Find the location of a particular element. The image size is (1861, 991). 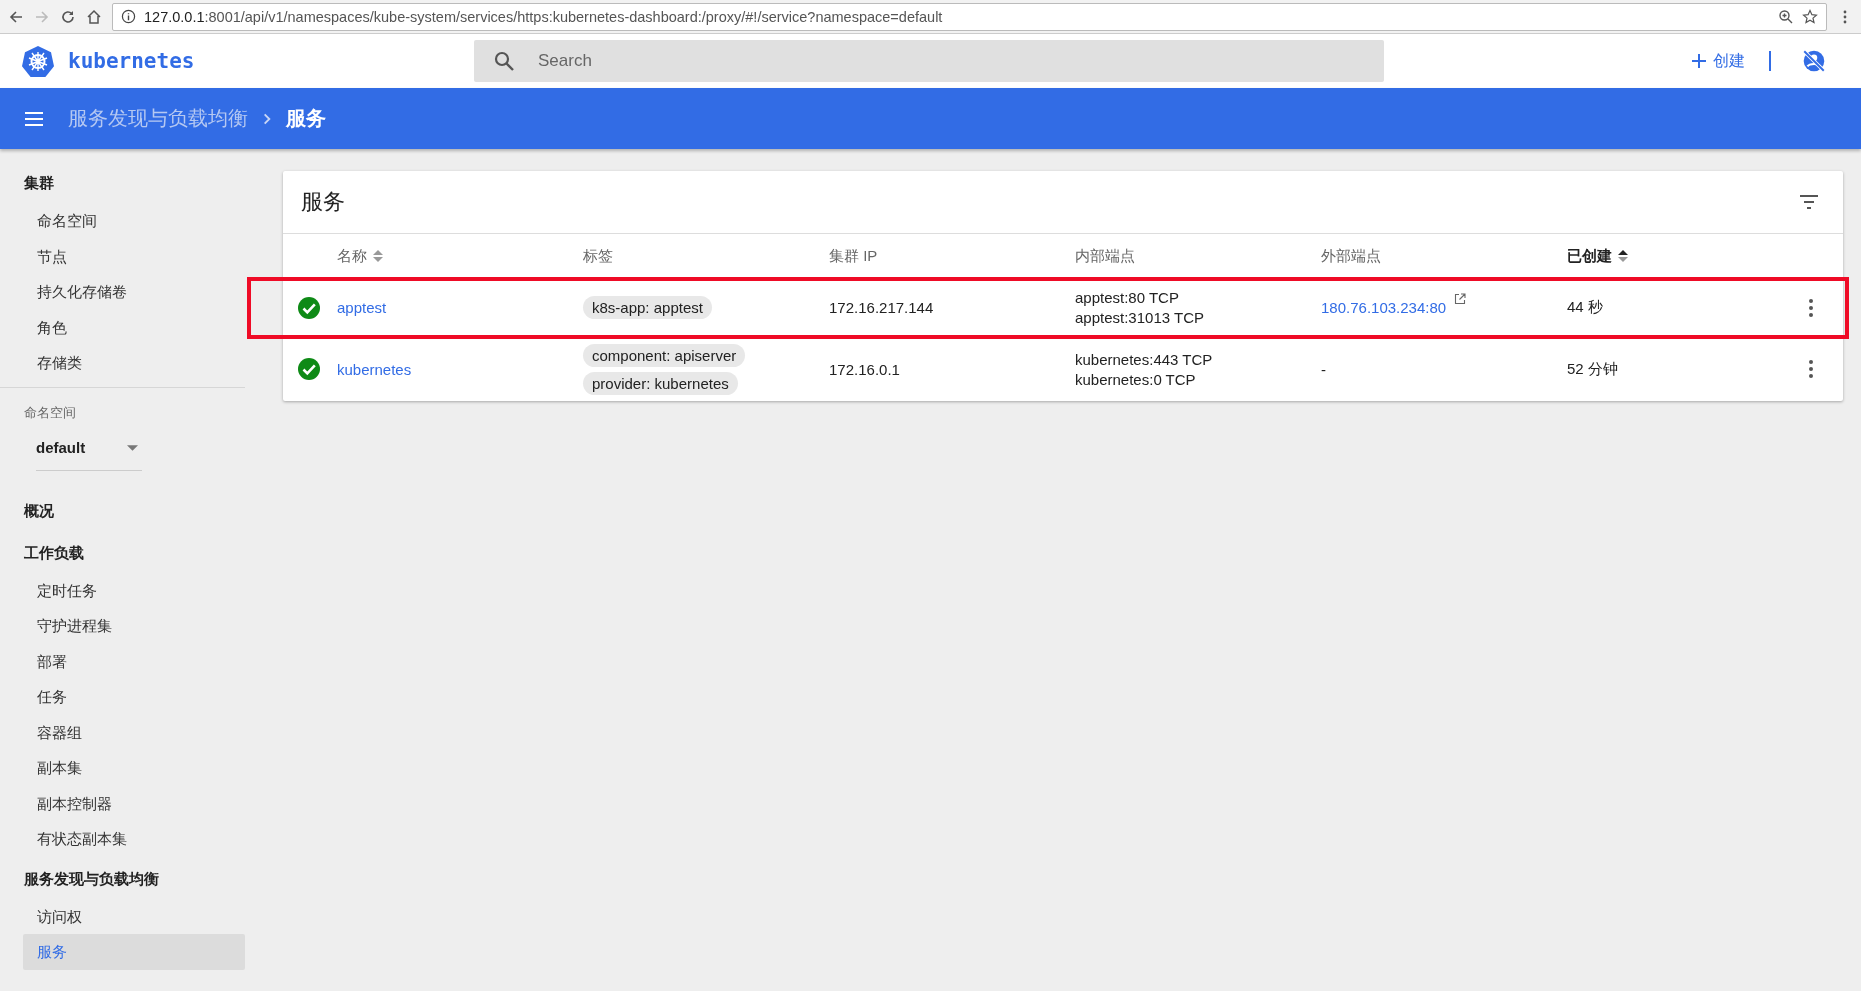

label-chip: component: apiserver is located at coordinates (664, 355).